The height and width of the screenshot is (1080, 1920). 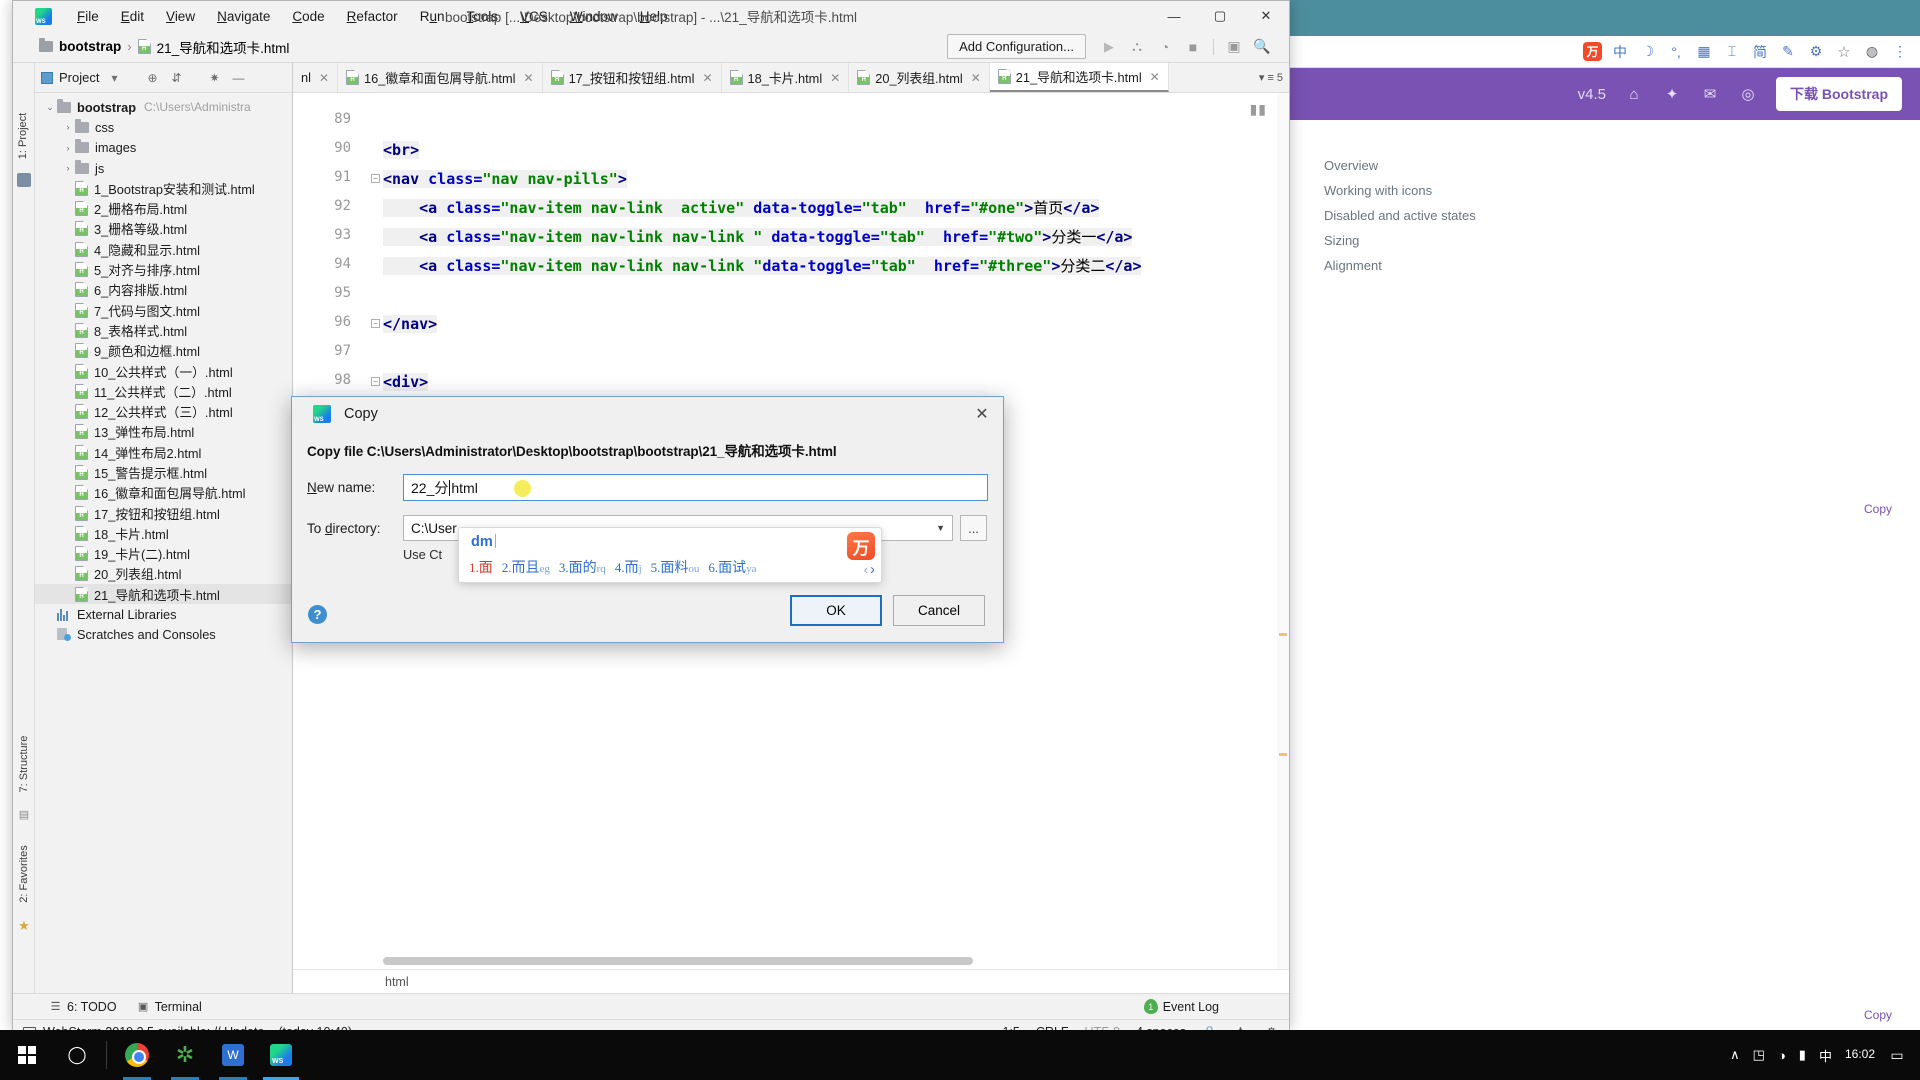 What do you see at coordinates (163, 351) in the screenshot?
I see `tree-item: 9_颜色和边框.html` at bounding box center [163, 351].